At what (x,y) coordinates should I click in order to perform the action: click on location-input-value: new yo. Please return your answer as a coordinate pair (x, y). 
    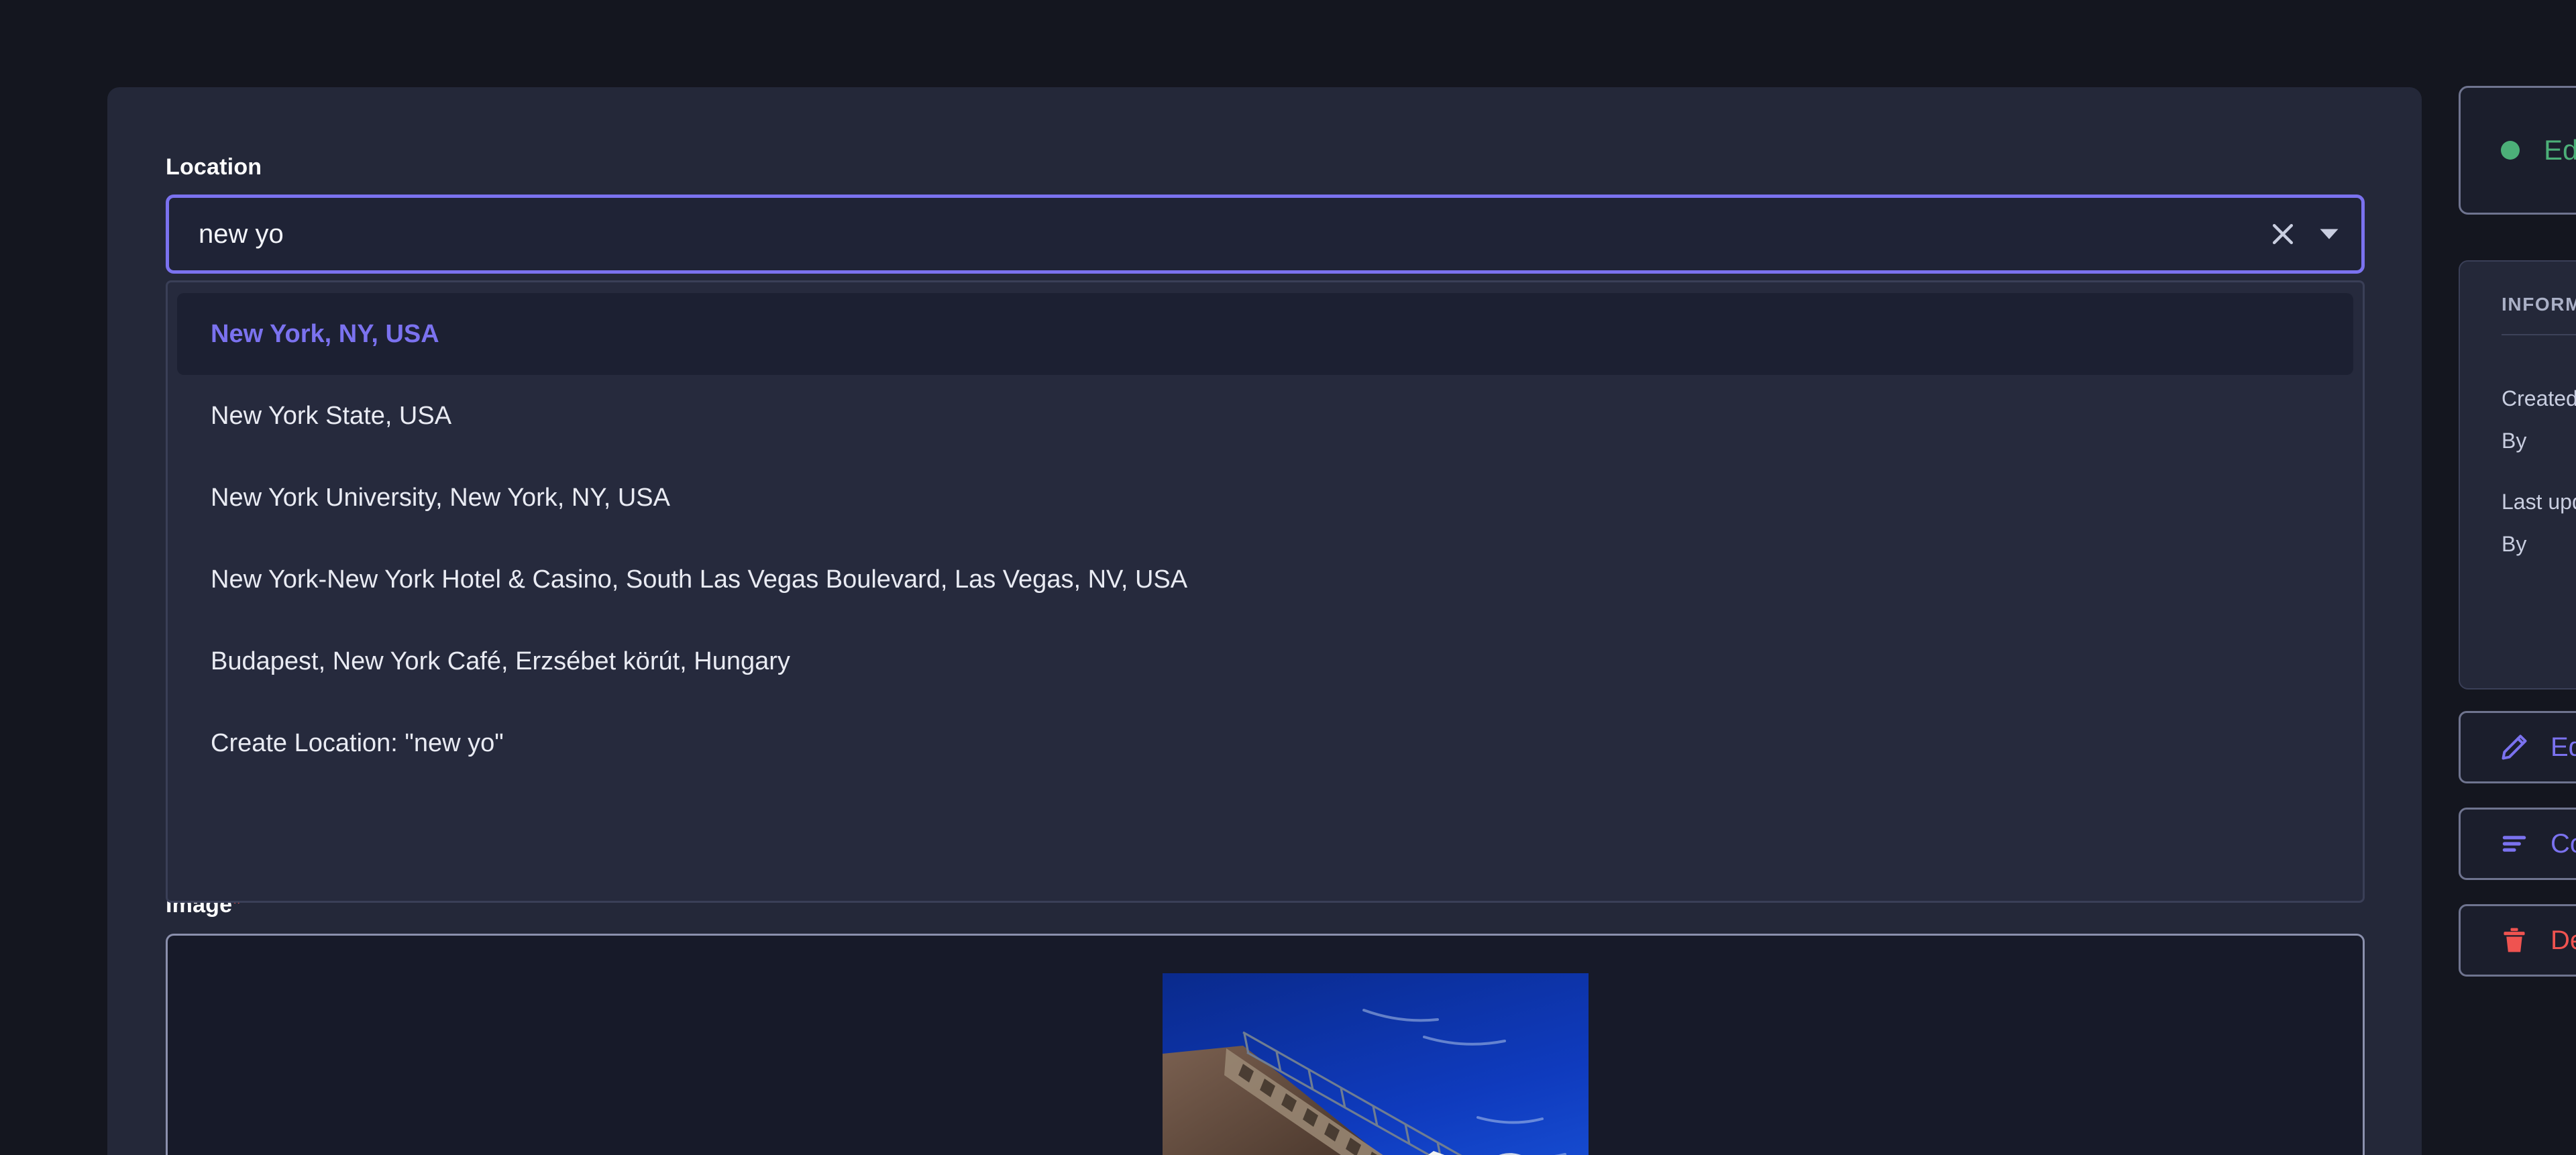
    Looking at the image, I should click on (1232, 235).